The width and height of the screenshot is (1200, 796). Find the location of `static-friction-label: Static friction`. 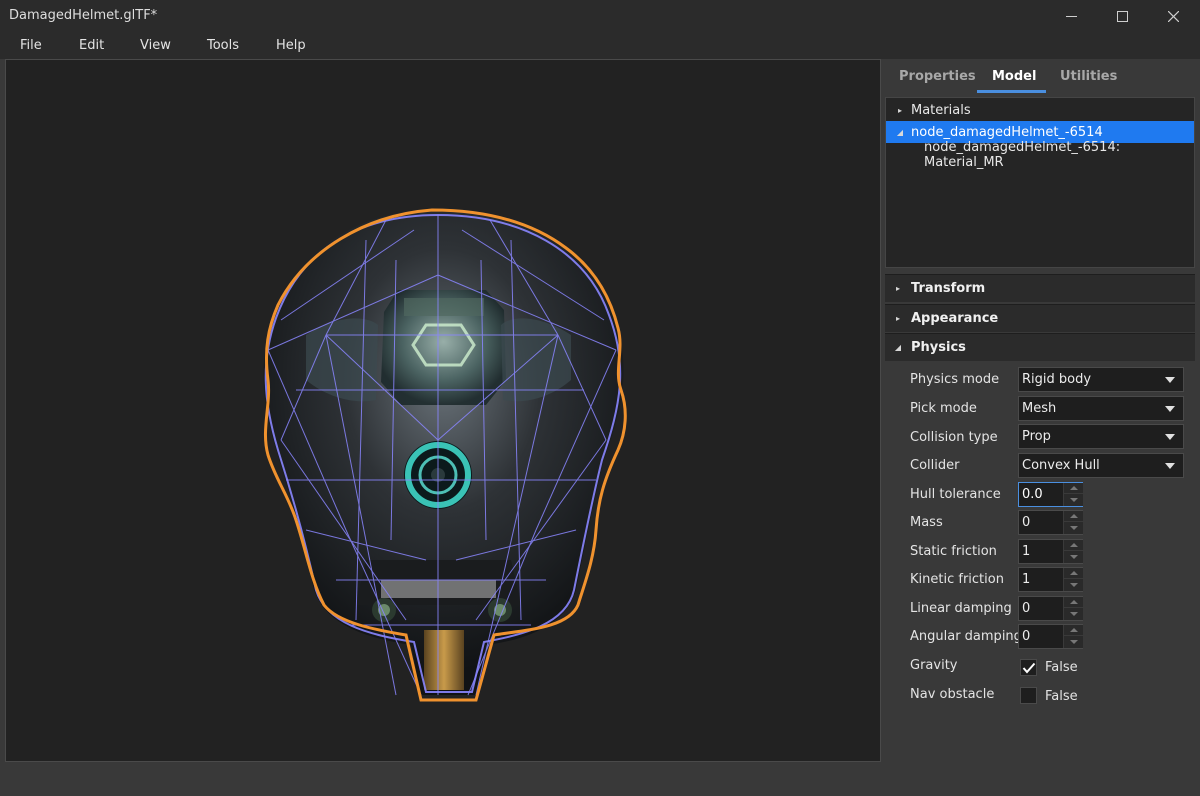

static-friction-label: Static friction is located at coordinates (953, 551).